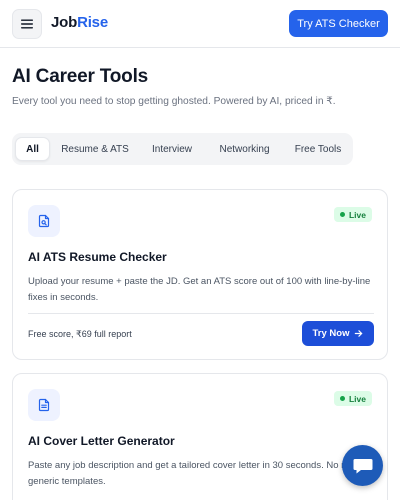 This screenshot has width=400, height=500. I want to click on top-header: JobRise Try ATS Checker, so click(200, 24).